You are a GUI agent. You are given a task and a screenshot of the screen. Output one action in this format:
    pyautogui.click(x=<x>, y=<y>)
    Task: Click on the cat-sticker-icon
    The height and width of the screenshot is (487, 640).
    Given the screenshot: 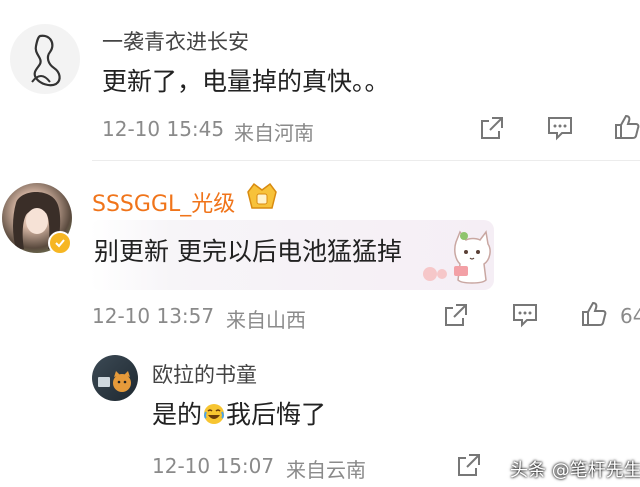 What is the action you would take?
    pyautogui.click(x=457, y=257)
    